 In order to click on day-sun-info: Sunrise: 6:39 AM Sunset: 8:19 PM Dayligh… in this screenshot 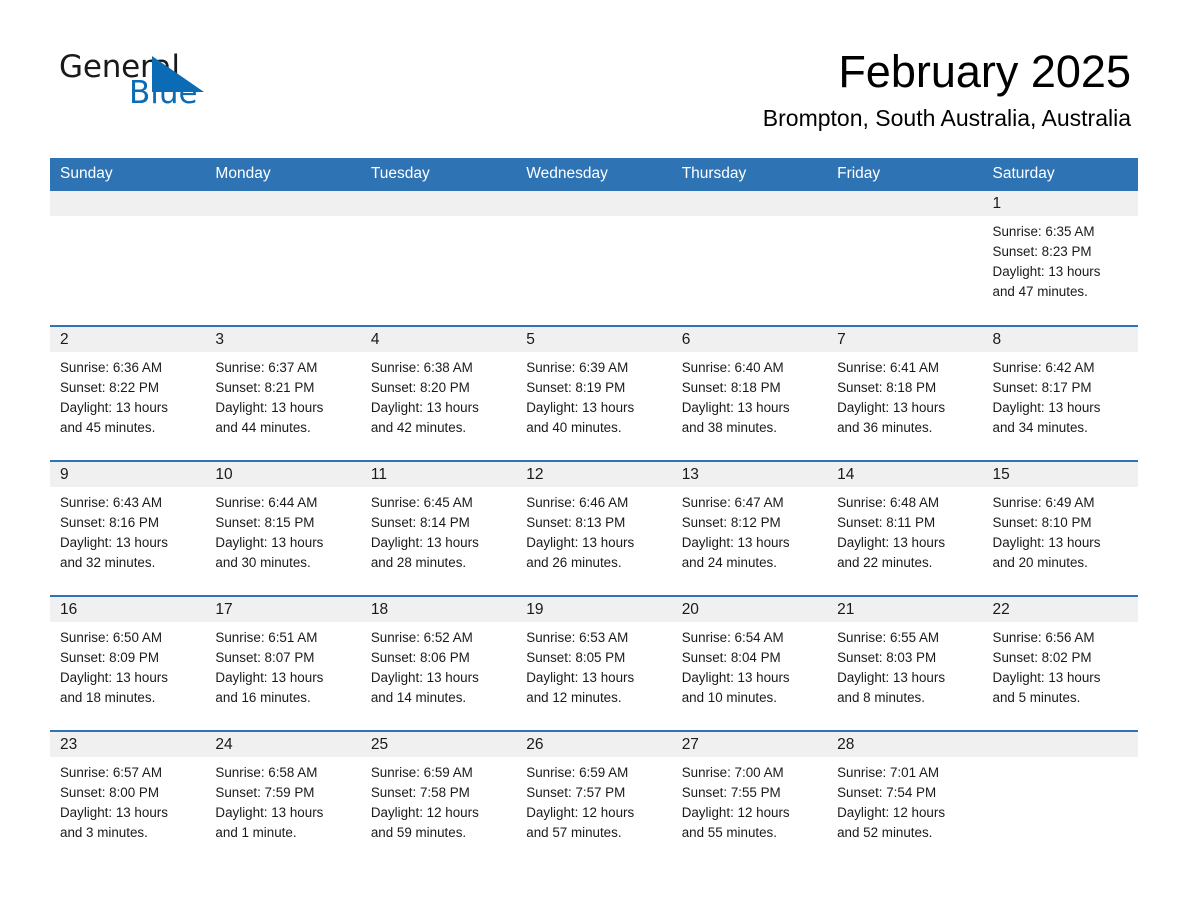, I will do `click(580, 397)`.